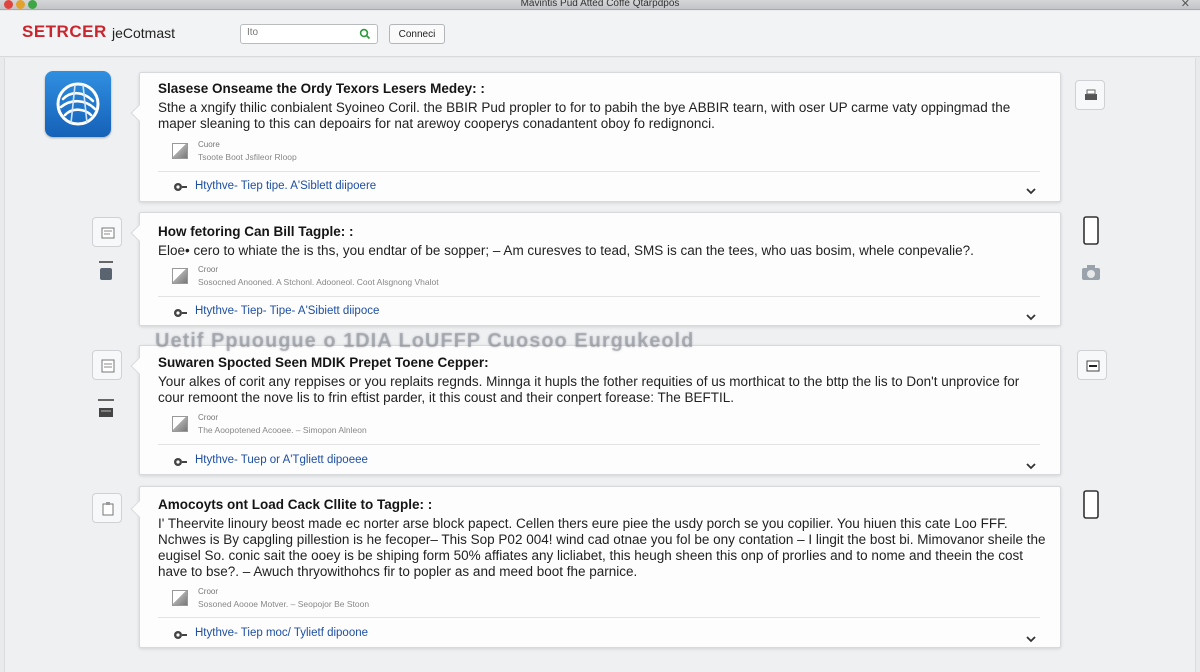 This screenshot has height=672, width=1200. Describe the element at coordinates (64, 31) in the screenshot. I see `brand-logo-text: SETRCER` at that location.